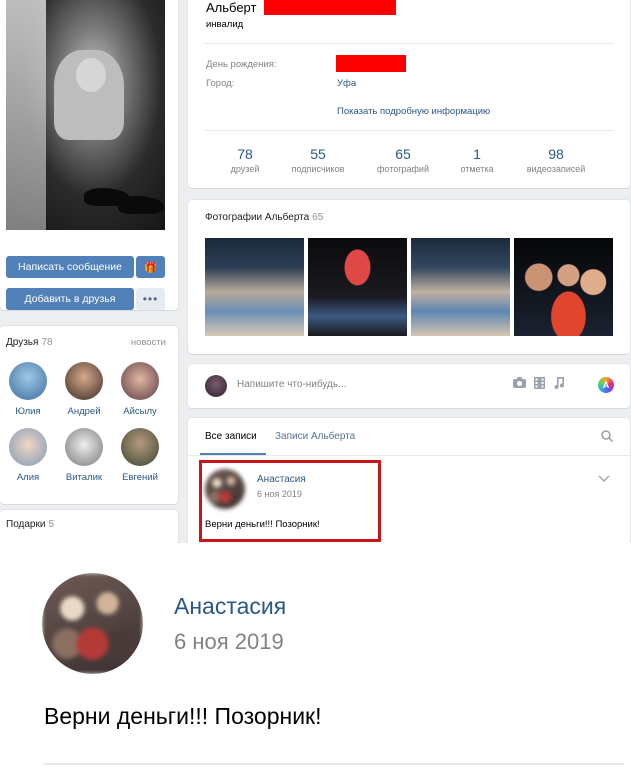 This screenshot has height=768, width=631. I want to click on profile-photo, so click(85, 115).